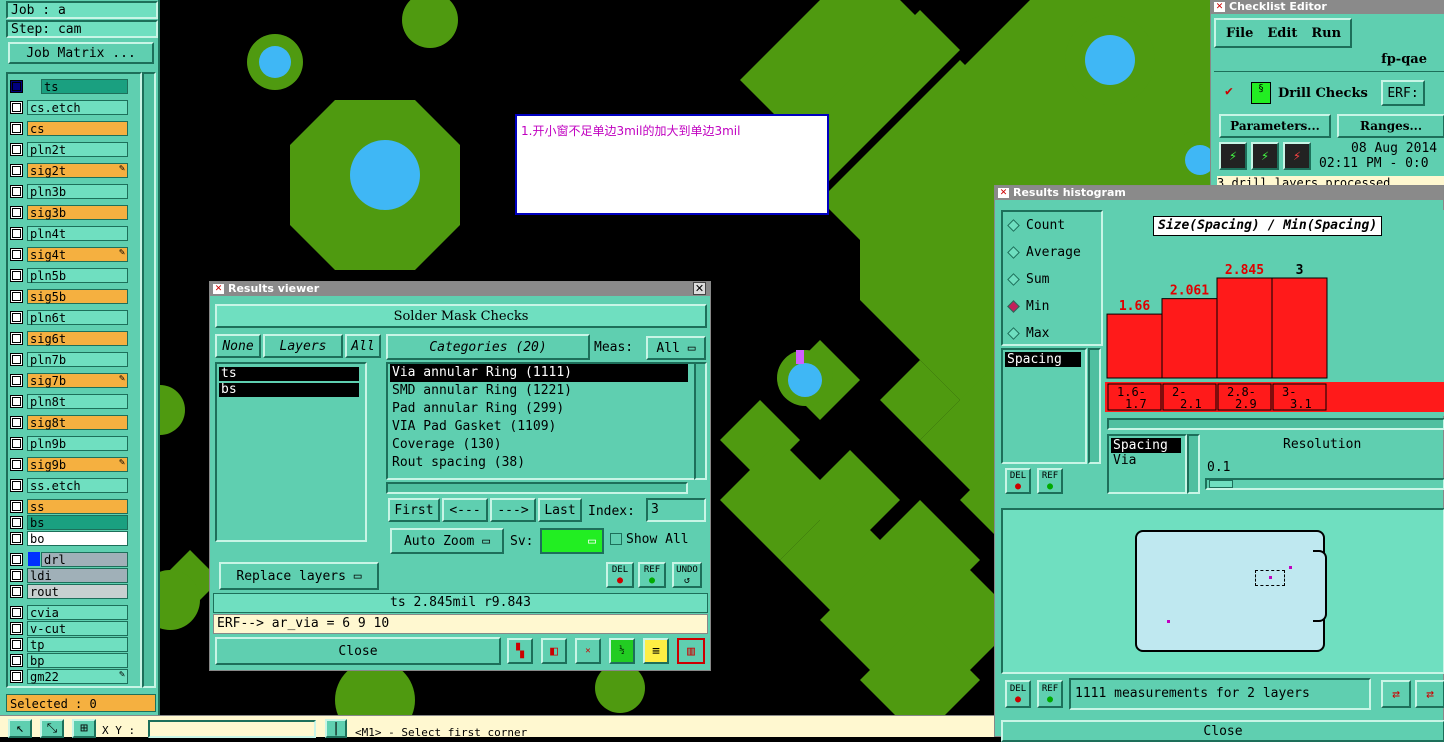 This screenshot has height=742, width=1444. Describe the element at coordinates (554, 651) in the screenshot. I see `tool-icon-2: ◧` at that location.